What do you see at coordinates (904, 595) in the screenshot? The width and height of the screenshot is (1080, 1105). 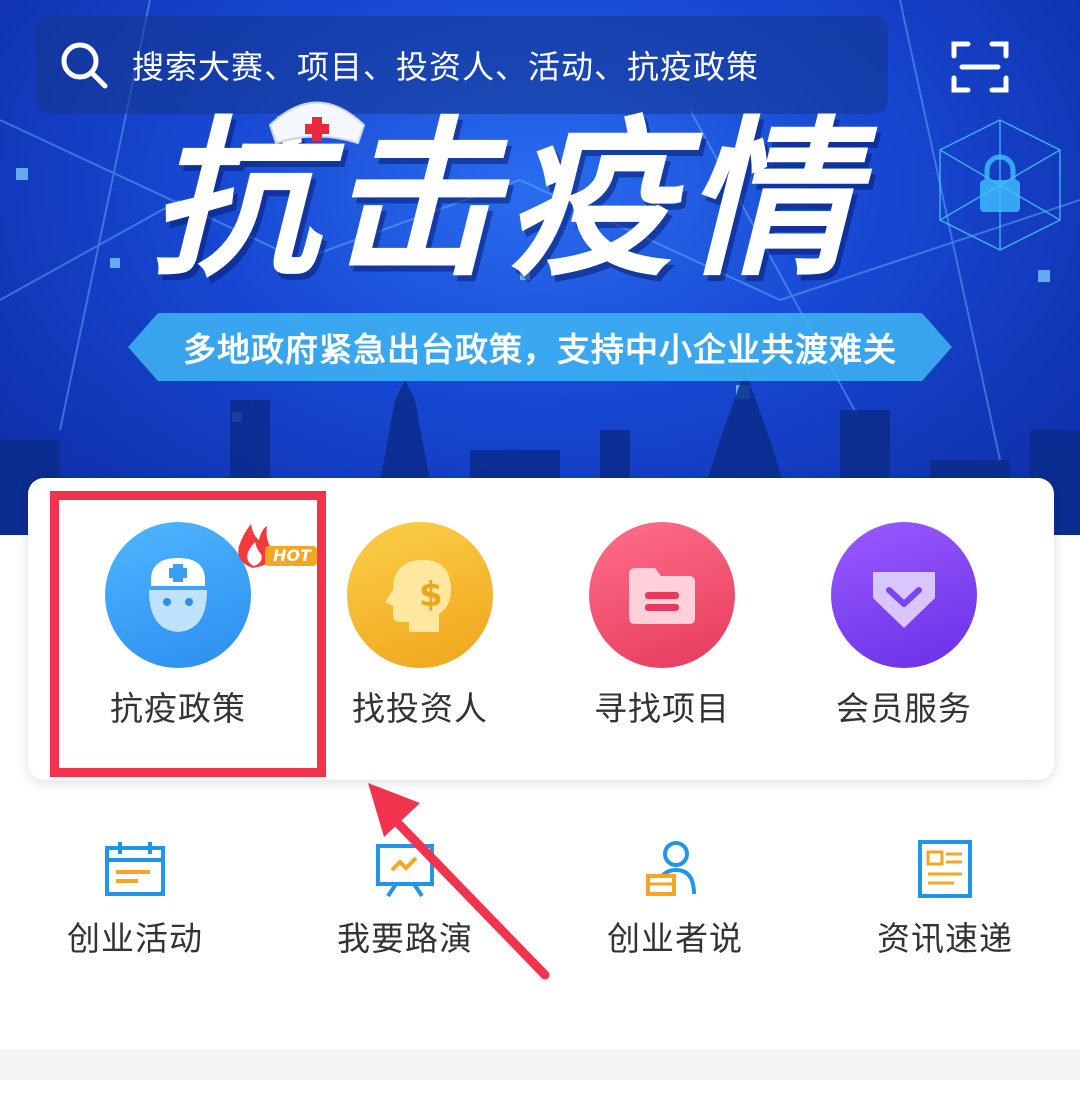 I see `gem-icon` at bounding box center [904, 595].